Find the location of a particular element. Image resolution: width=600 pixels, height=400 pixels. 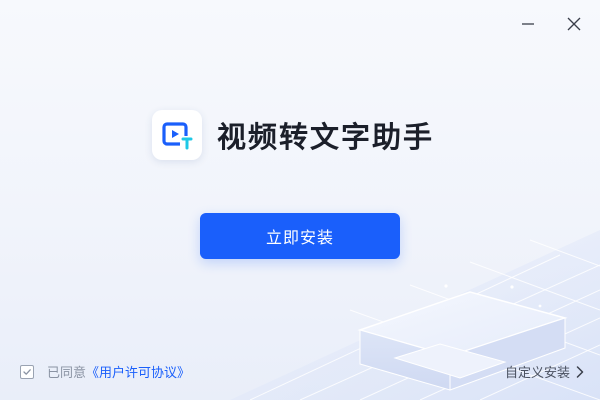

checkmark-icon is located at coordinates (27, 371).